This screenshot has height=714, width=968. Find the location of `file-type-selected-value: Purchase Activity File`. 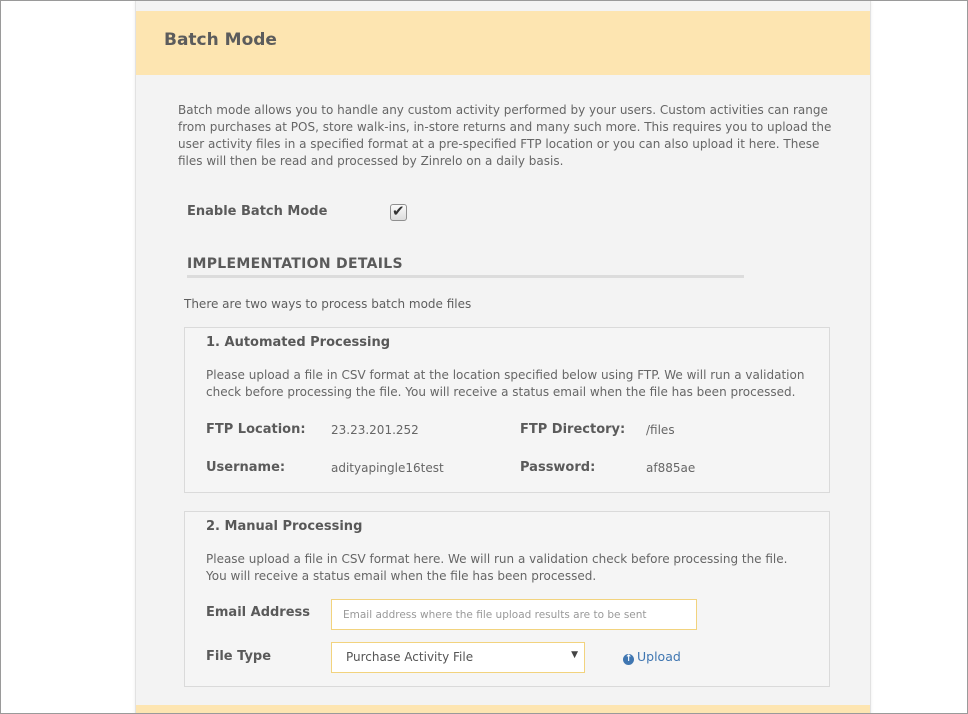

file-type-selected-value: Purchase Activity File is located at coordinates (410, 657).